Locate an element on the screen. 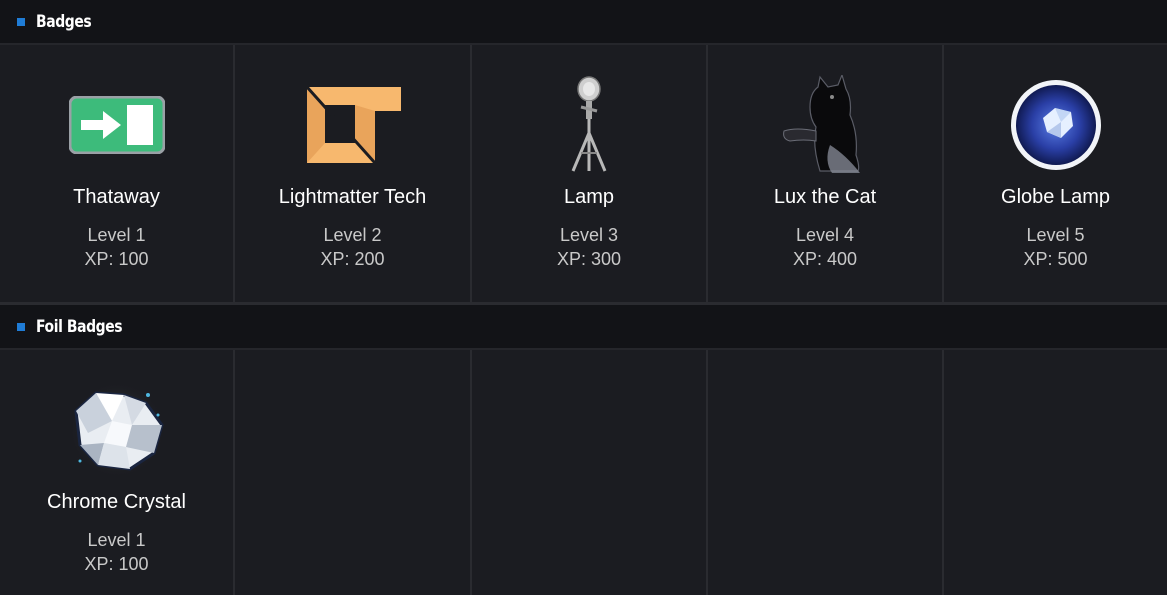  lightmatter-logo-icon is located at coordinates (353, 125).